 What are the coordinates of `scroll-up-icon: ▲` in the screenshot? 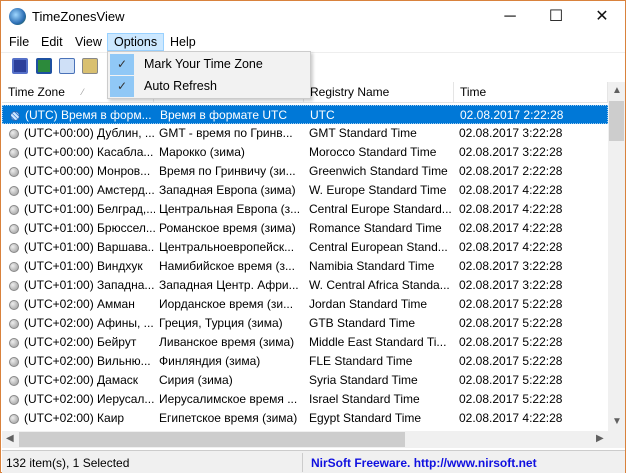 It's located at (617, 90).